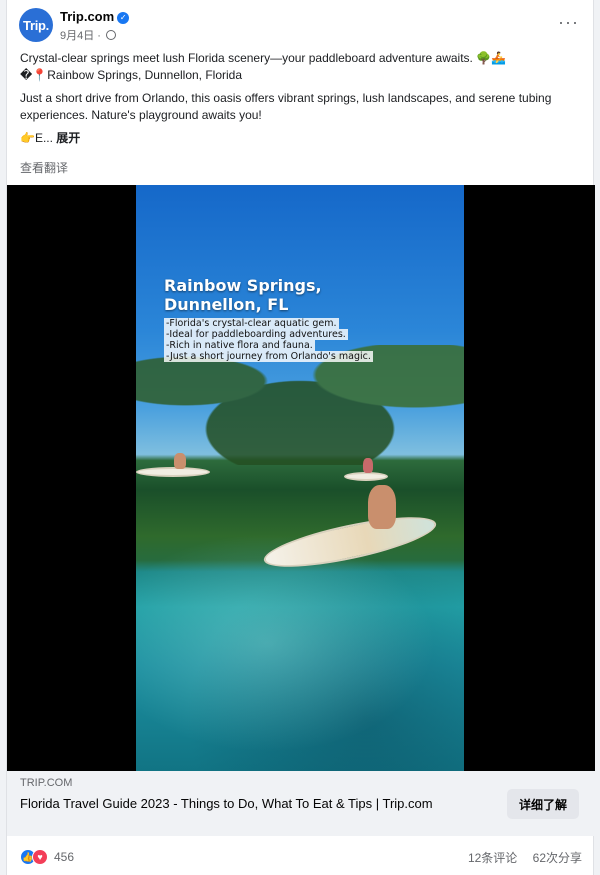 The height and width of the screenshot is (875, 600). I want to click on avatar: Trip., so click(36, 25).